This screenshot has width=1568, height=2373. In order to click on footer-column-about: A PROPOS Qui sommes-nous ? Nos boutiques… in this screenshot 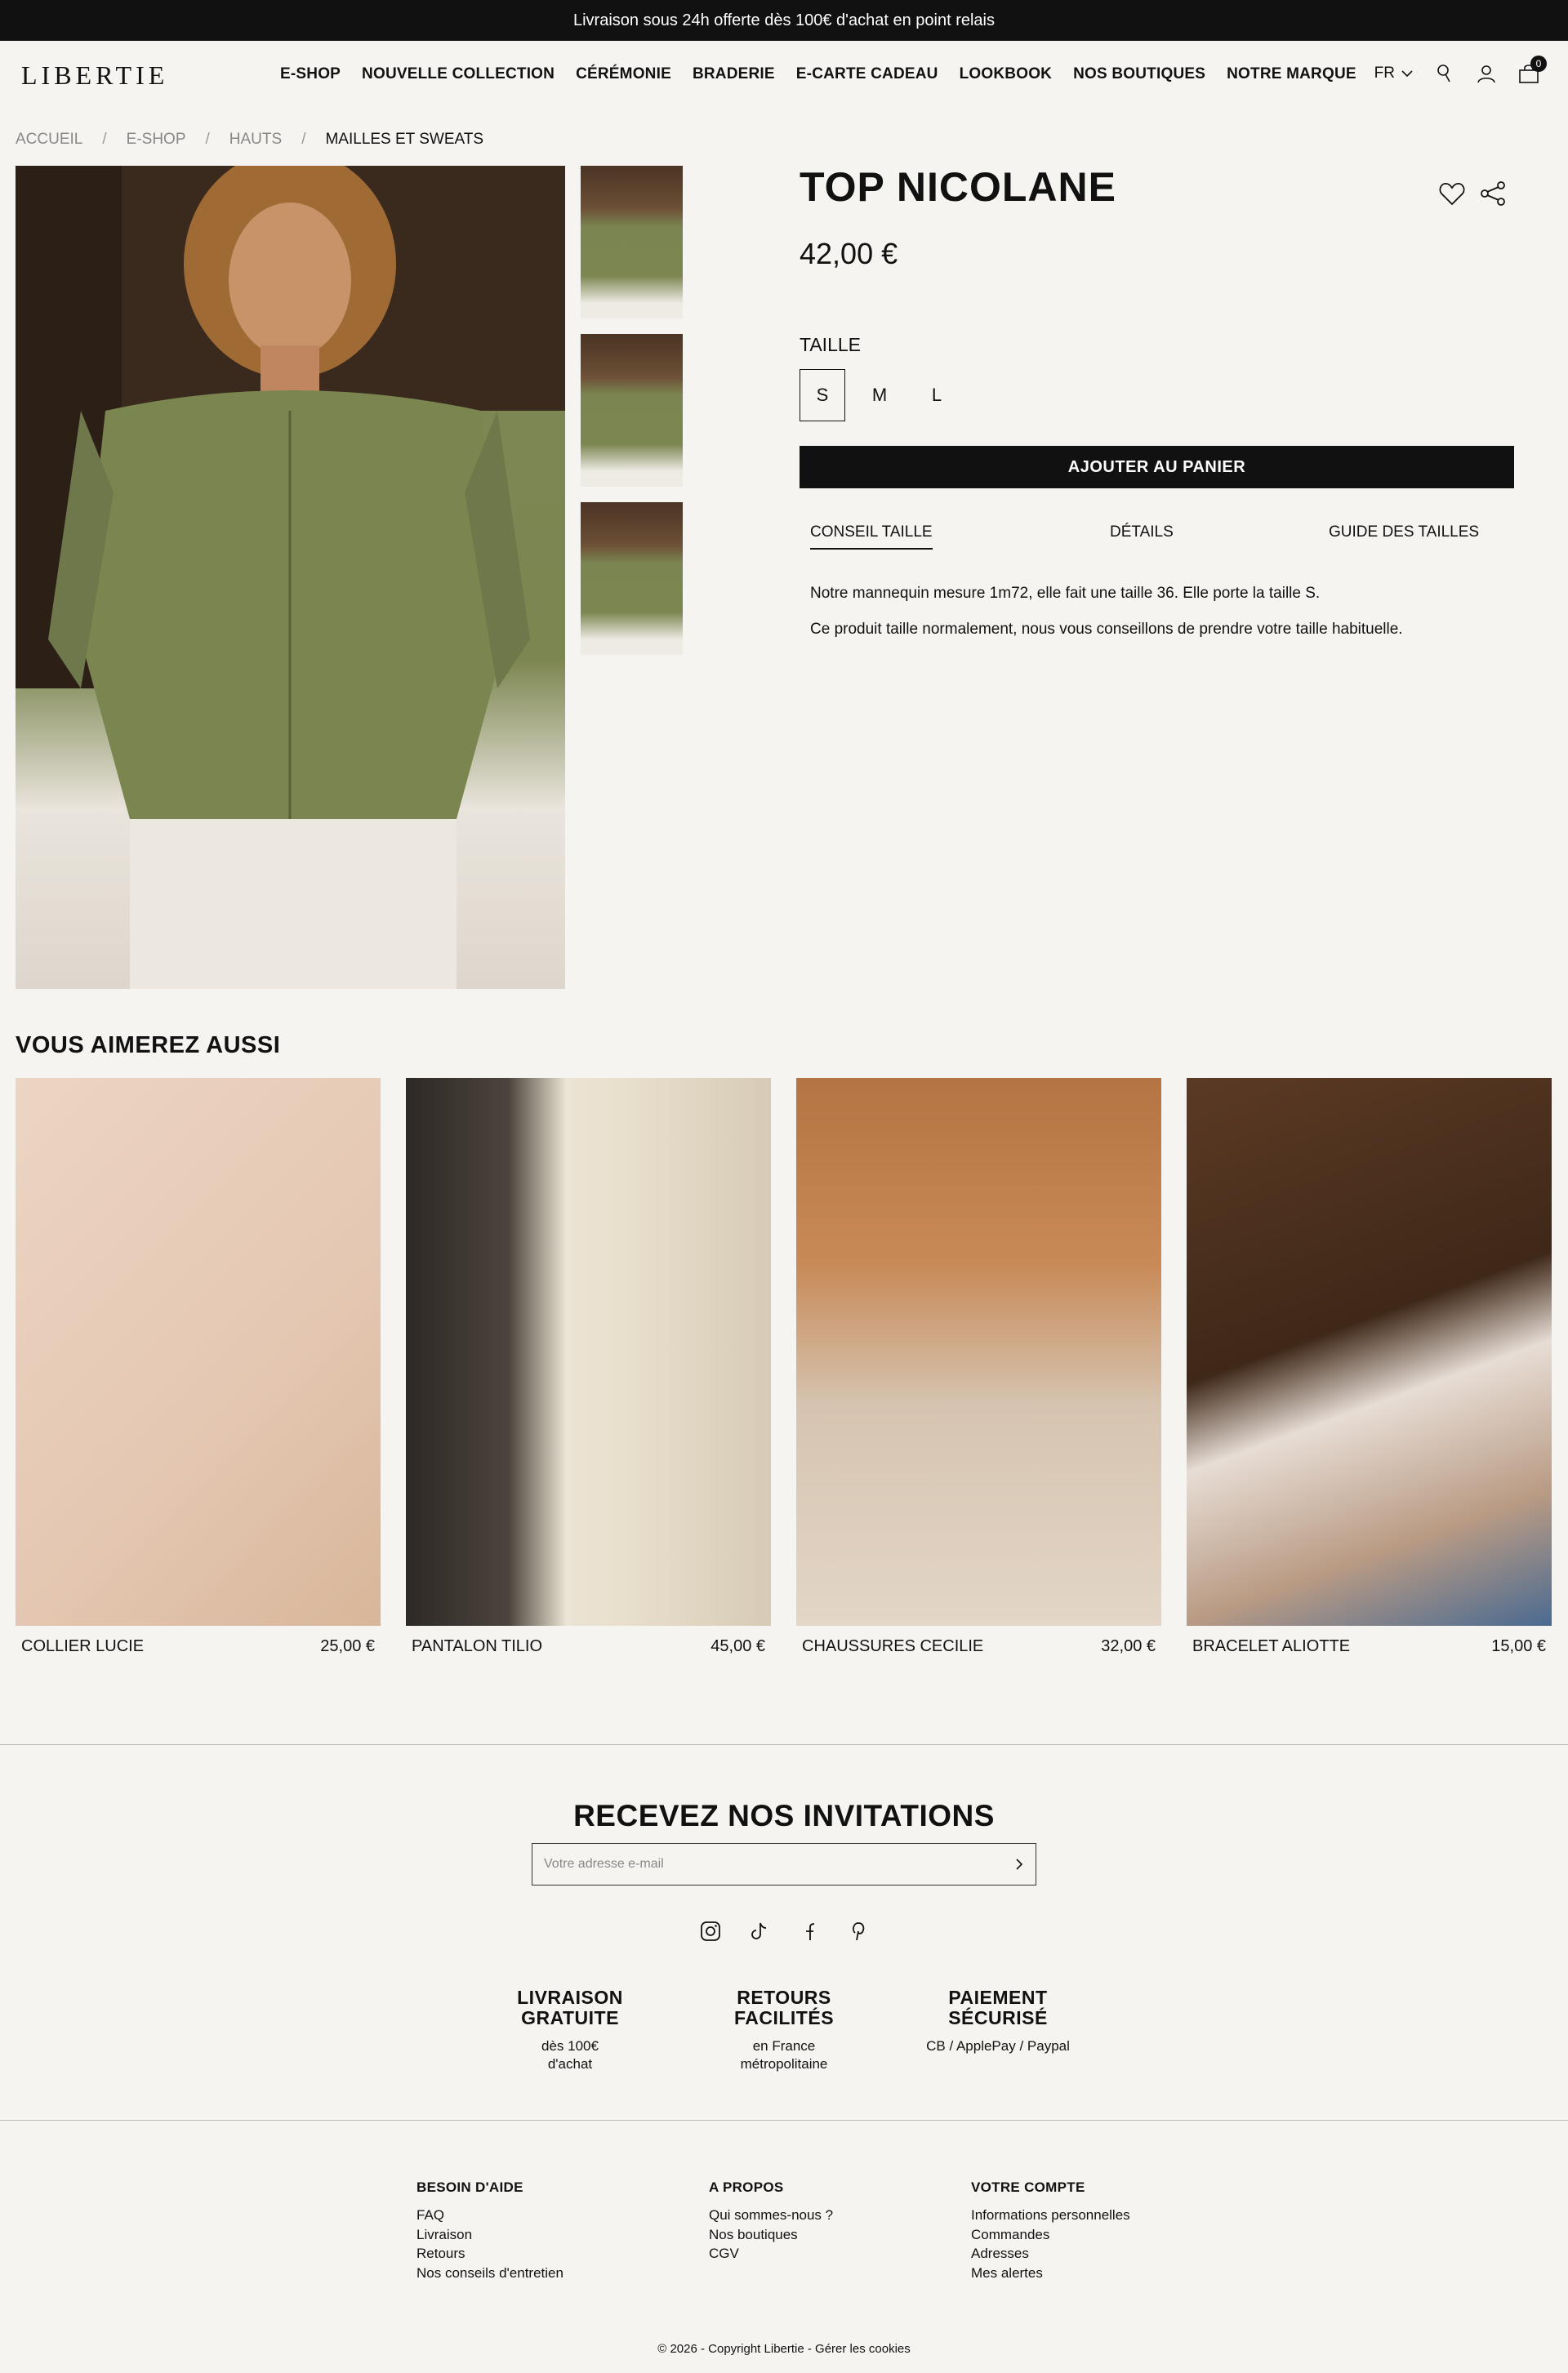, I will do `click(840, 2231)`.